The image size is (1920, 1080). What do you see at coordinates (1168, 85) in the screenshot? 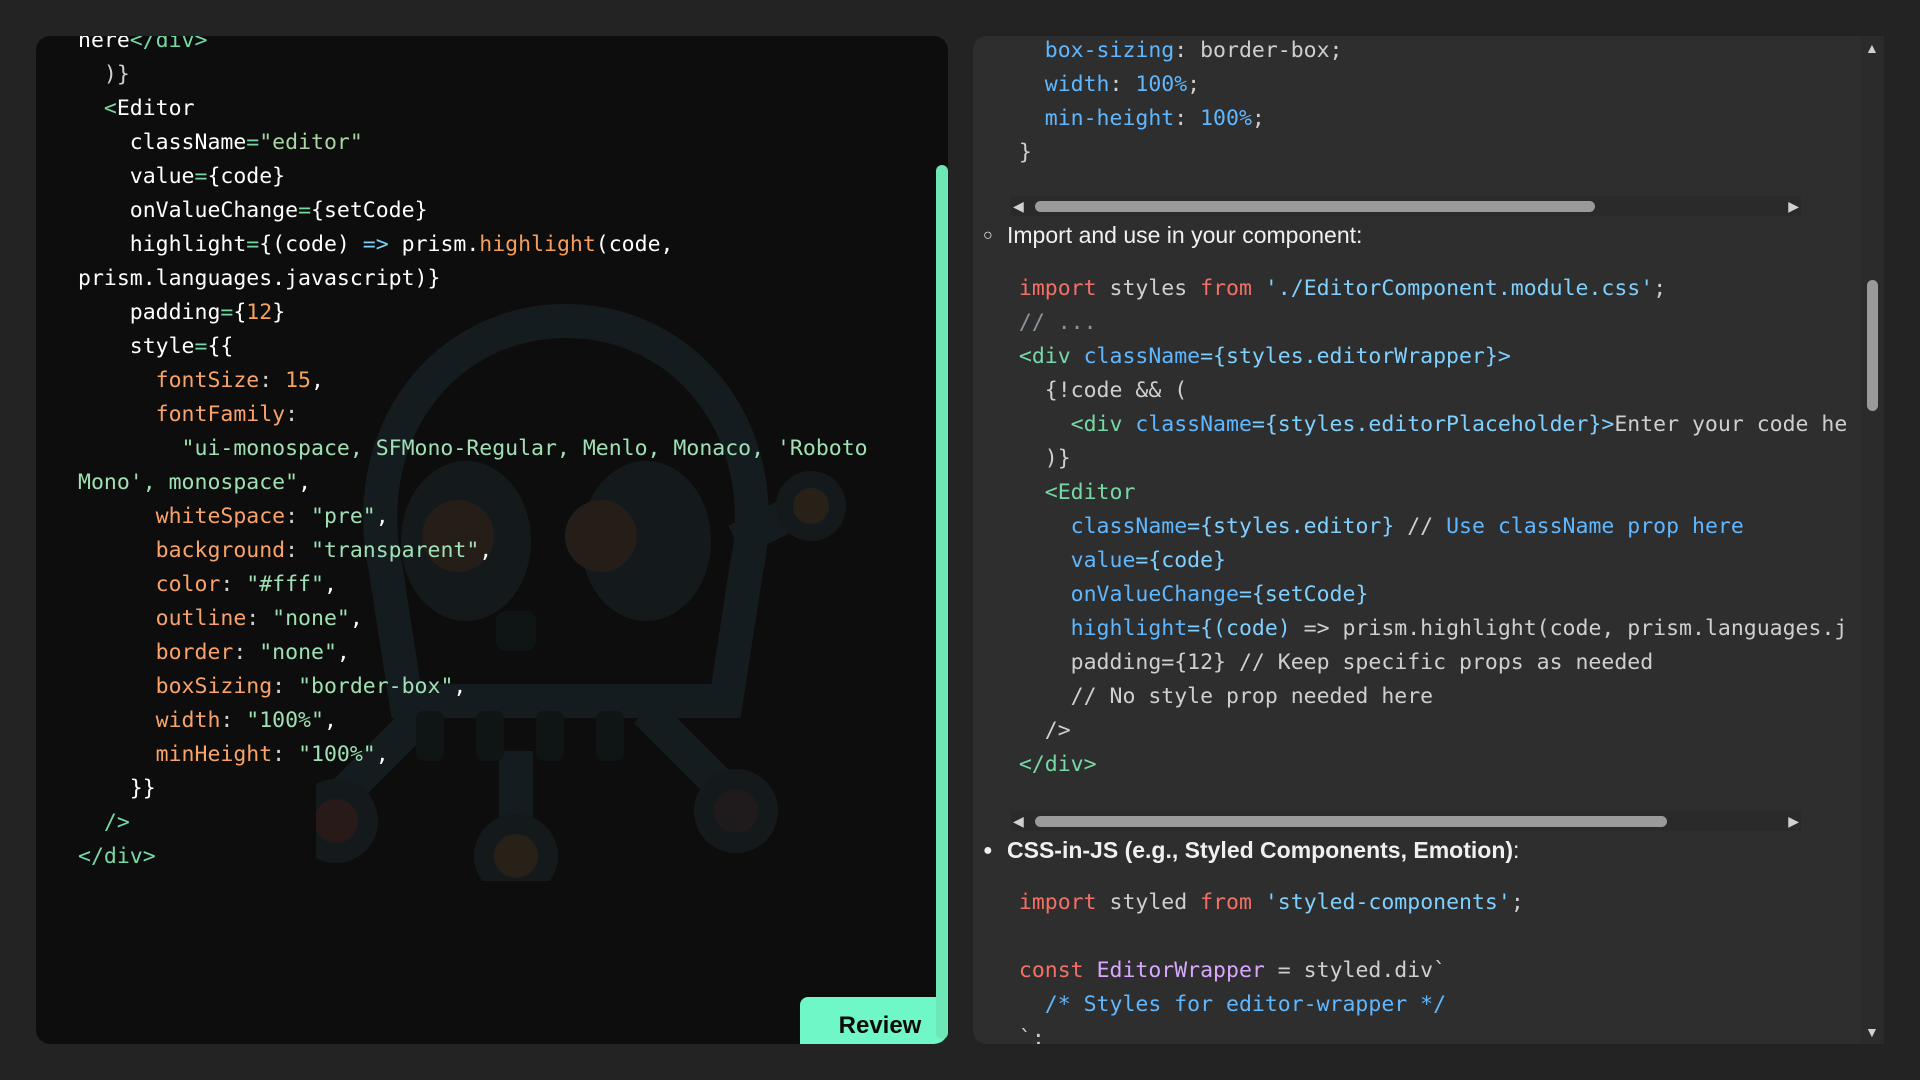
I see `code-line: width: 100%;` at bounding box center [1168, 85].